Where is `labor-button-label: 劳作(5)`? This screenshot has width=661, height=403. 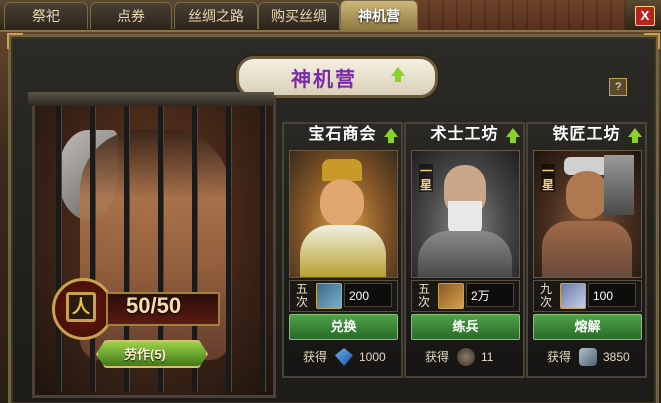 labor-button-label: 劳作(5) is located at coordinates (145, 354).